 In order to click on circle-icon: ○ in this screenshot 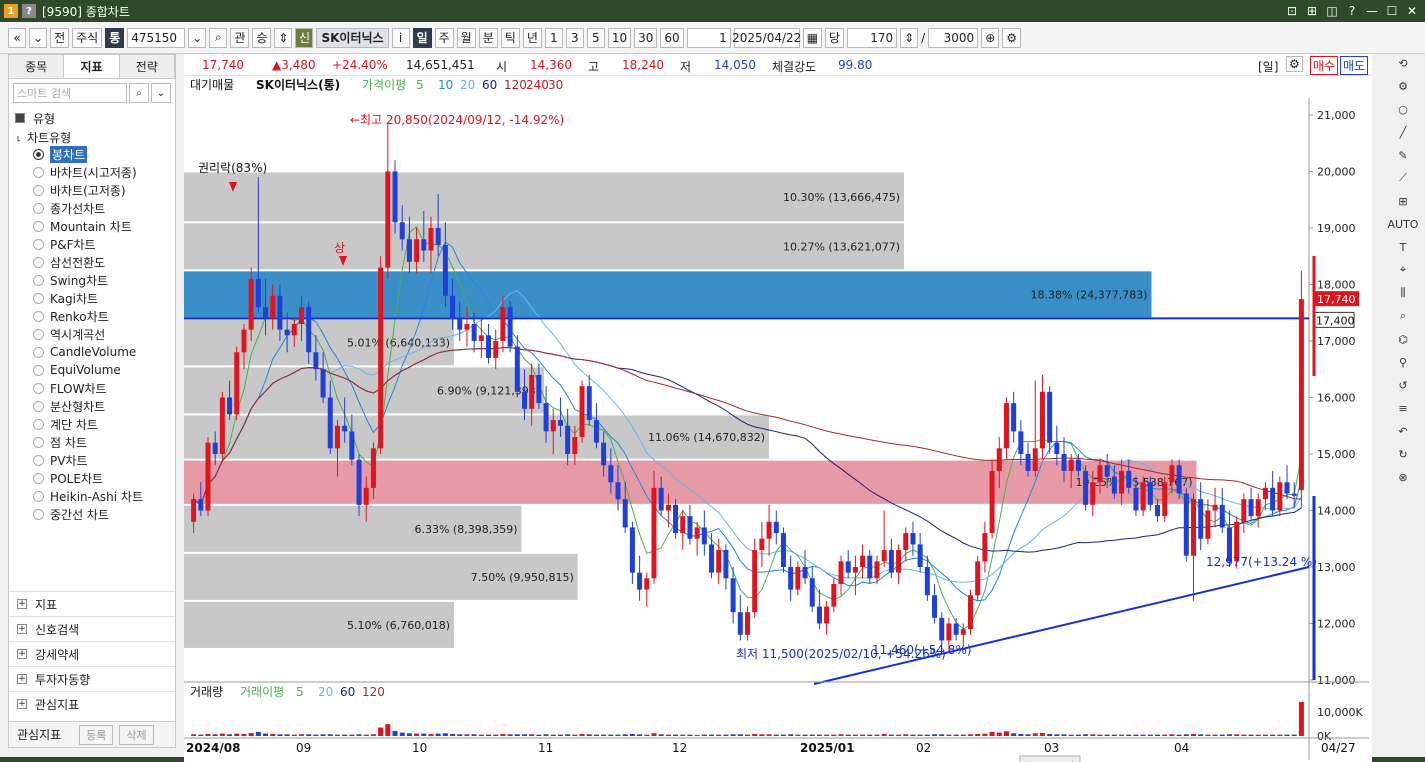, I will do `click(1403, 109)`.